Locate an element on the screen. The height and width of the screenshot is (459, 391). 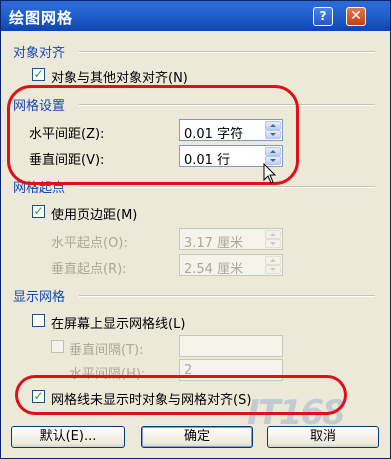
mouse-cursor-icon is located at coordinates (270, 173).